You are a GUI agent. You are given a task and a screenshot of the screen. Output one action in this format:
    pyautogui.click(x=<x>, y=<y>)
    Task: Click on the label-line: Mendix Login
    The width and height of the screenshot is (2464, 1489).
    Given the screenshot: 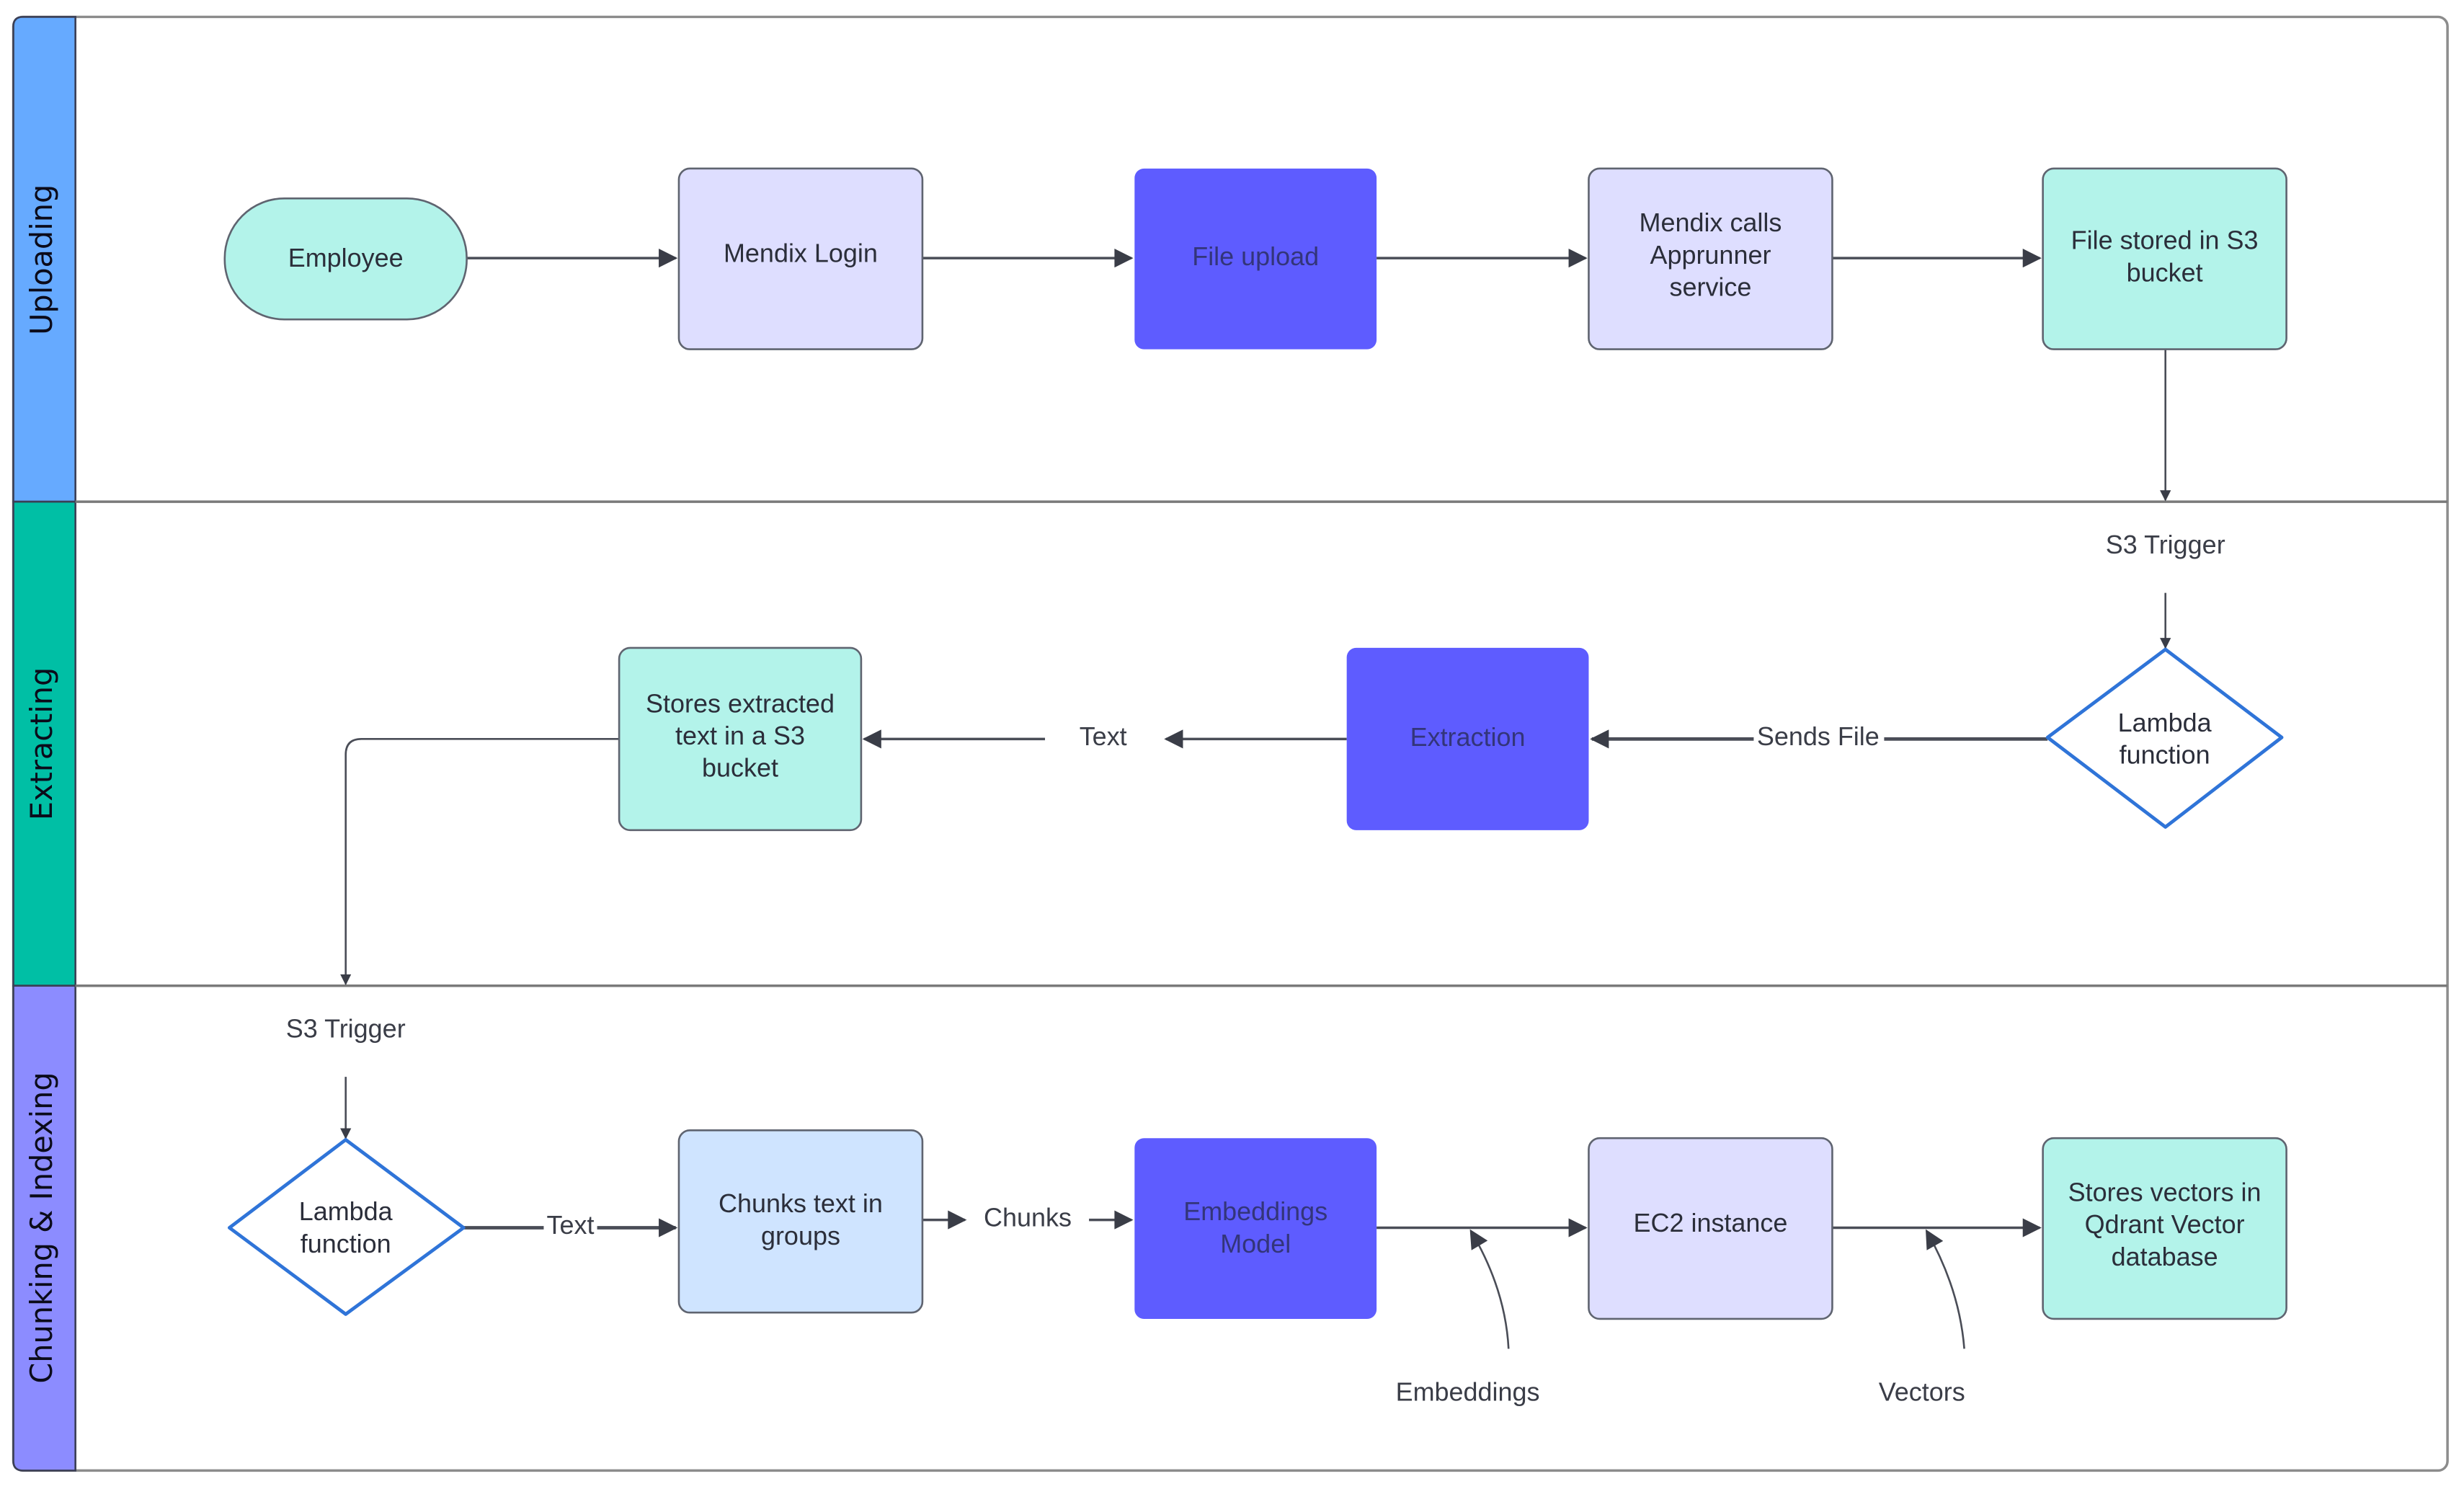 What is the action you would take?
    pyautogui.click(x=801, y=253)
    